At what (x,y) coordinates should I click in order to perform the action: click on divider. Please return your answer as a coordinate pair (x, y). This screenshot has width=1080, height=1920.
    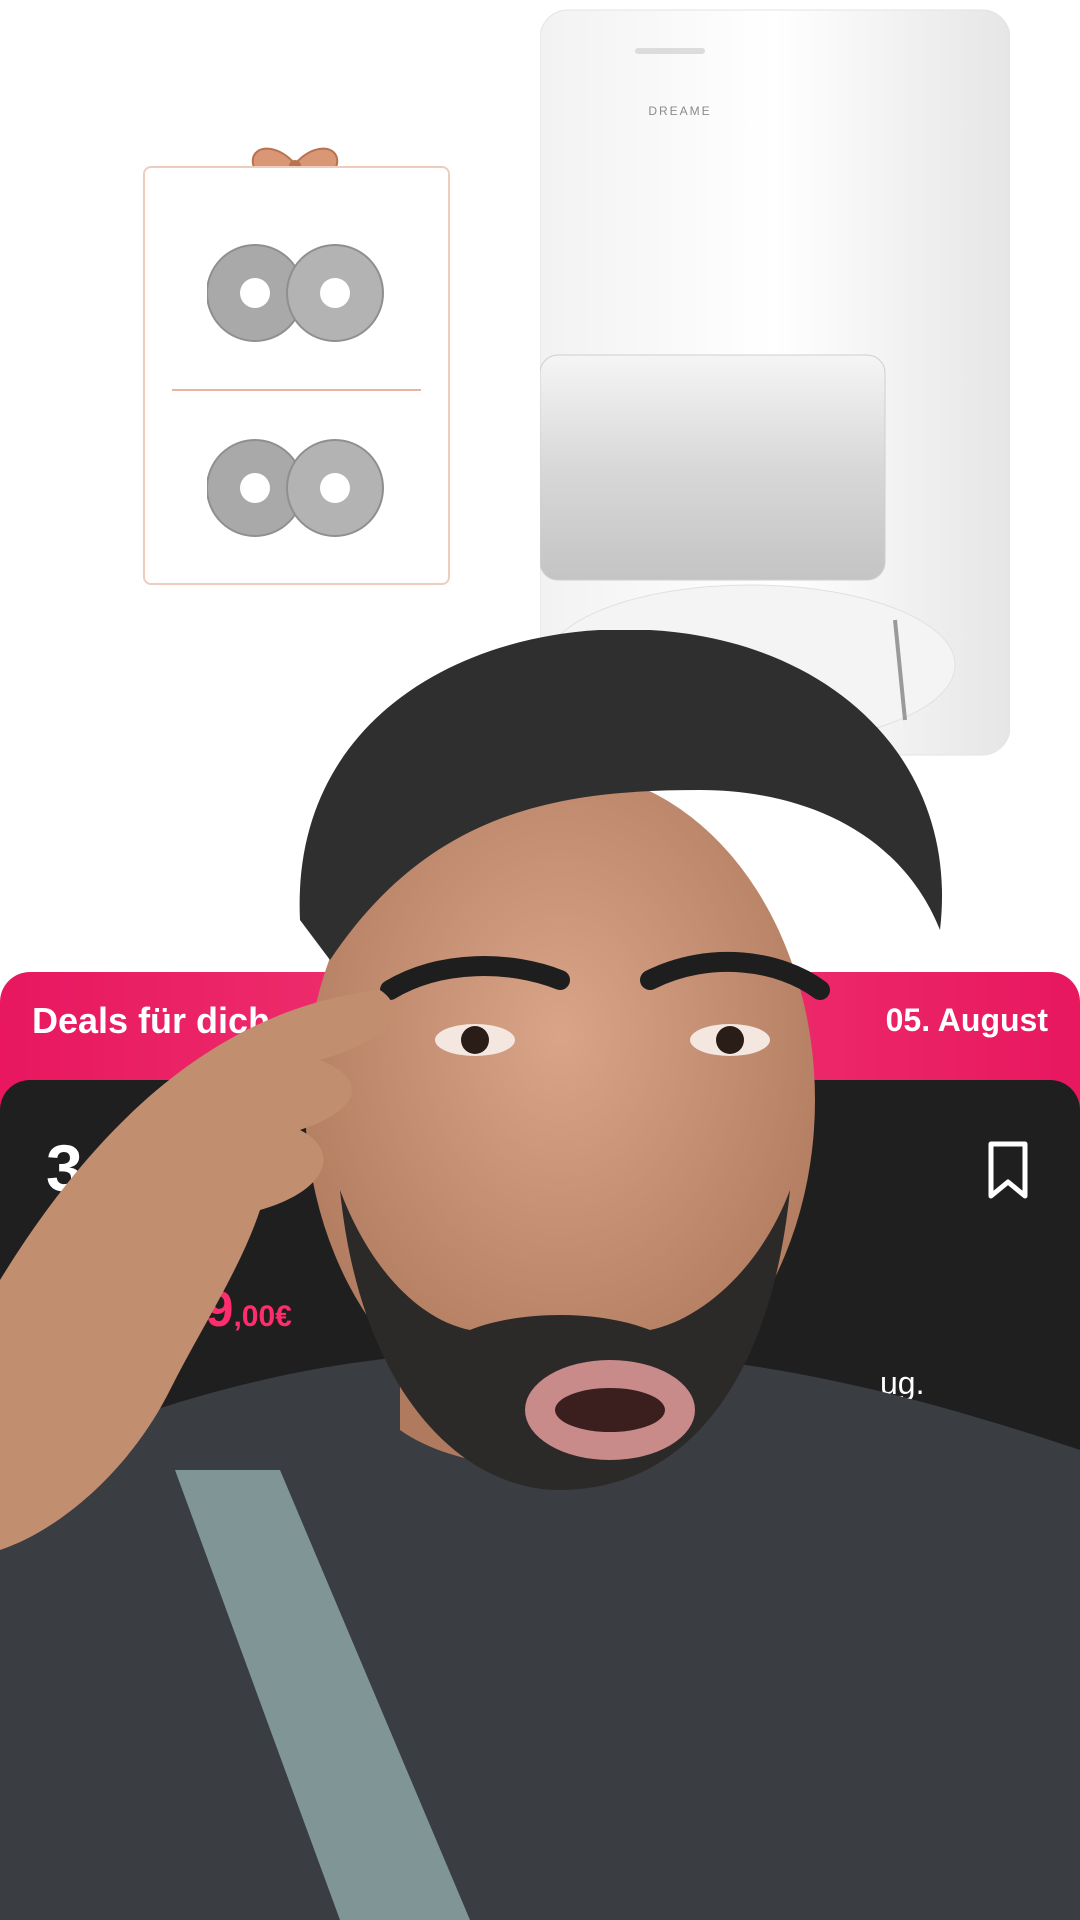
    Looking at the image, I should click on (296, 390).